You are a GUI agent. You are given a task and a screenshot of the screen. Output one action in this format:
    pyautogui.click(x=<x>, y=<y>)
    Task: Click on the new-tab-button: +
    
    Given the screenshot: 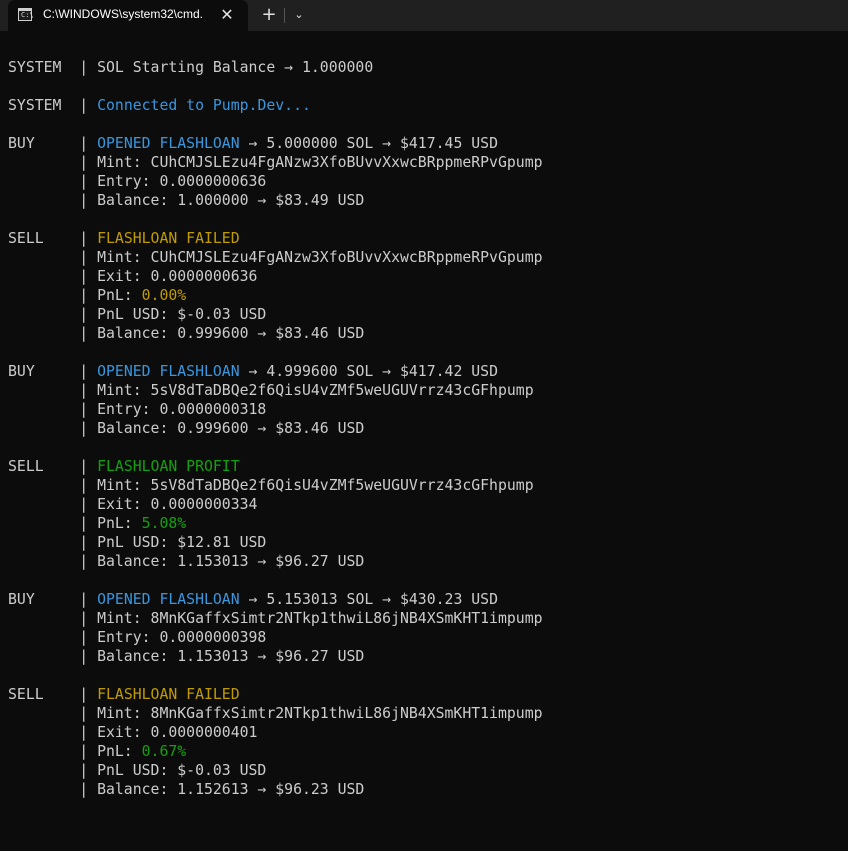 What is the action you would take?
    pyautogui.click(x=269, y=15)
    